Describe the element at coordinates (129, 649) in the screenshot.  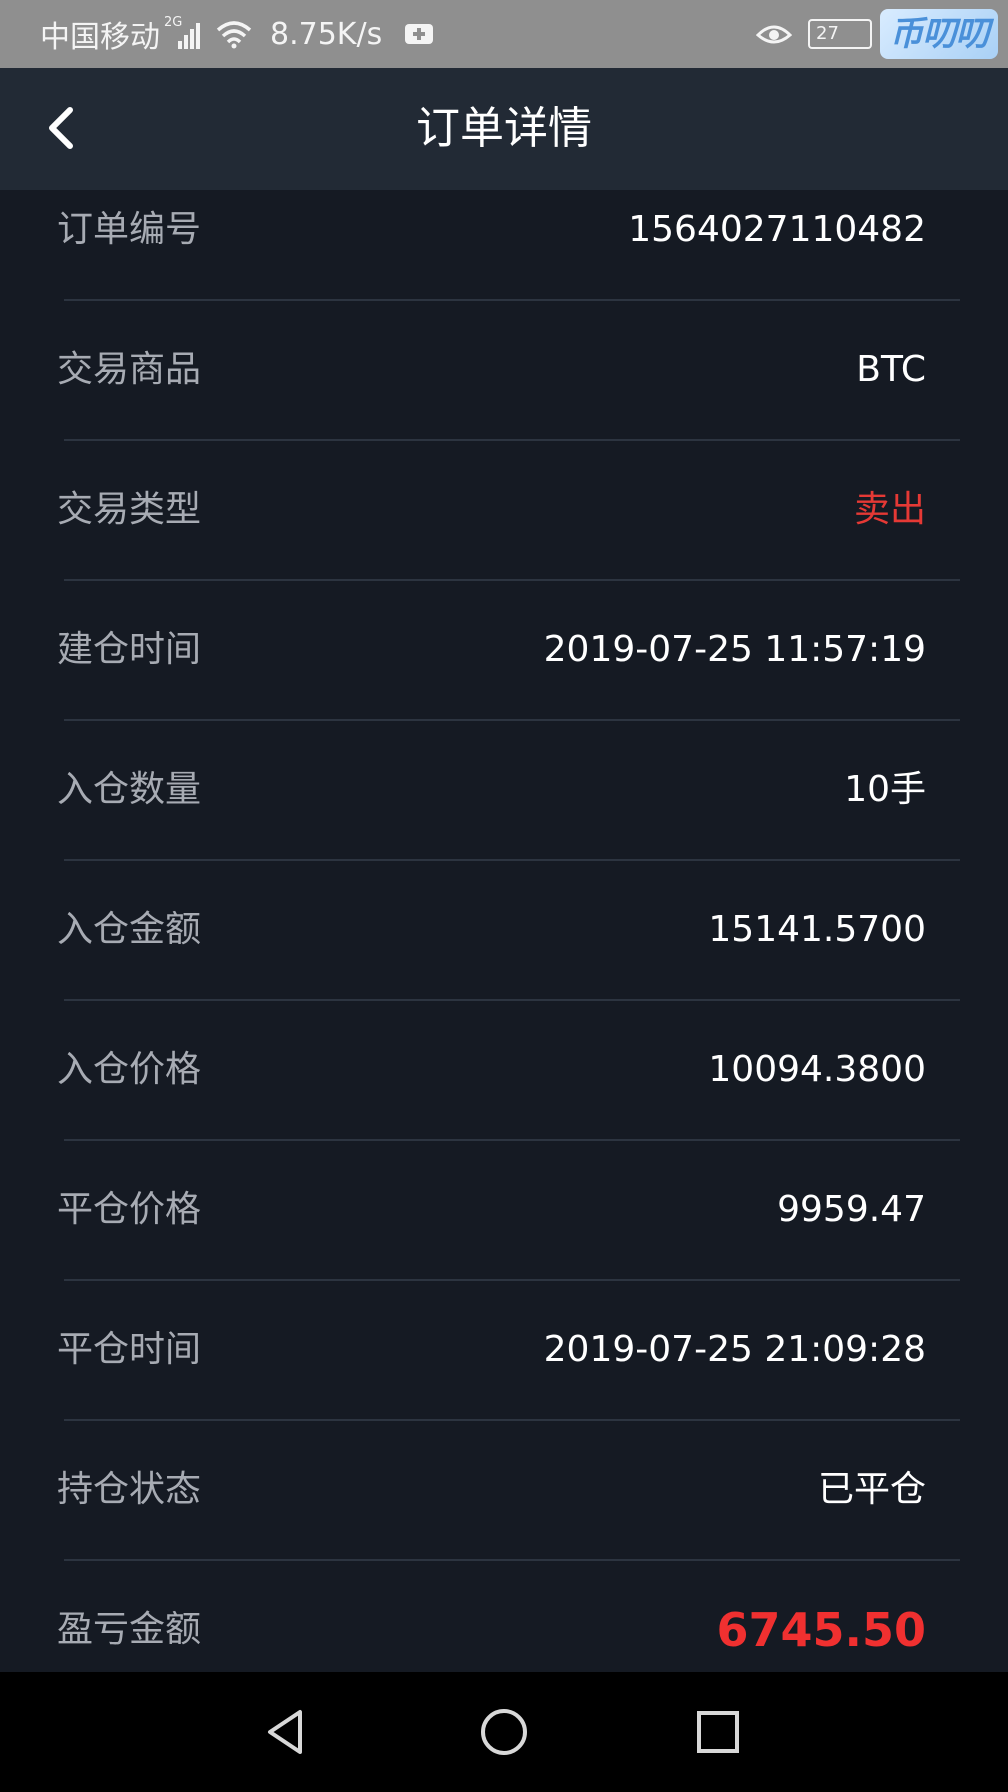
I see `row-label: 建仓时间` at that location.